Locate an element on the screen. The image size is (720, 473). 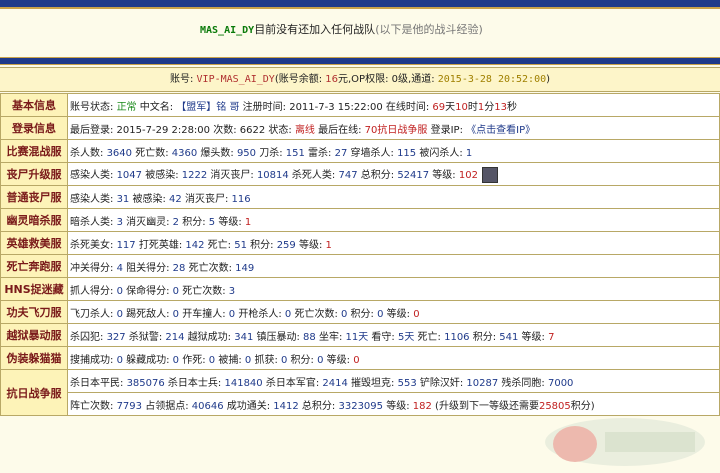
stat-text: 开车撞人: is located at coordinates (204, 314).